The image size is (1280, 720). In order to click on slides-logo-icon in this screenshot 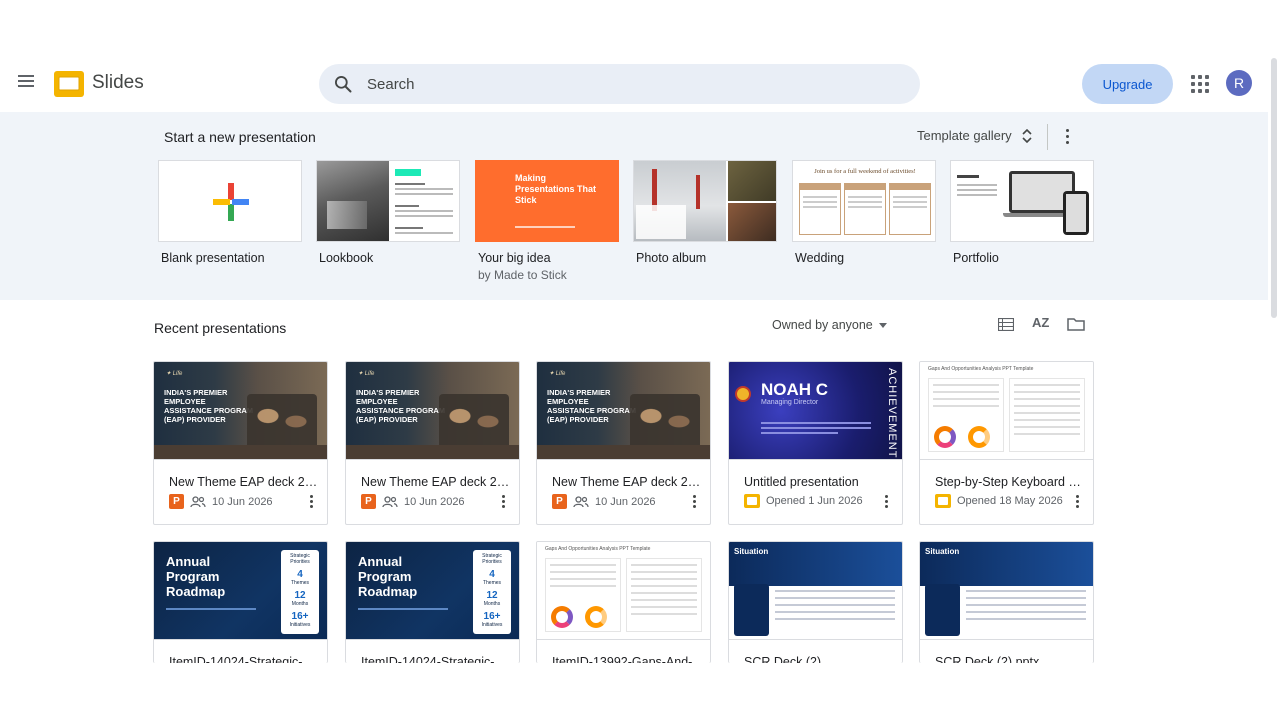, I will do `click(69, 84)`.